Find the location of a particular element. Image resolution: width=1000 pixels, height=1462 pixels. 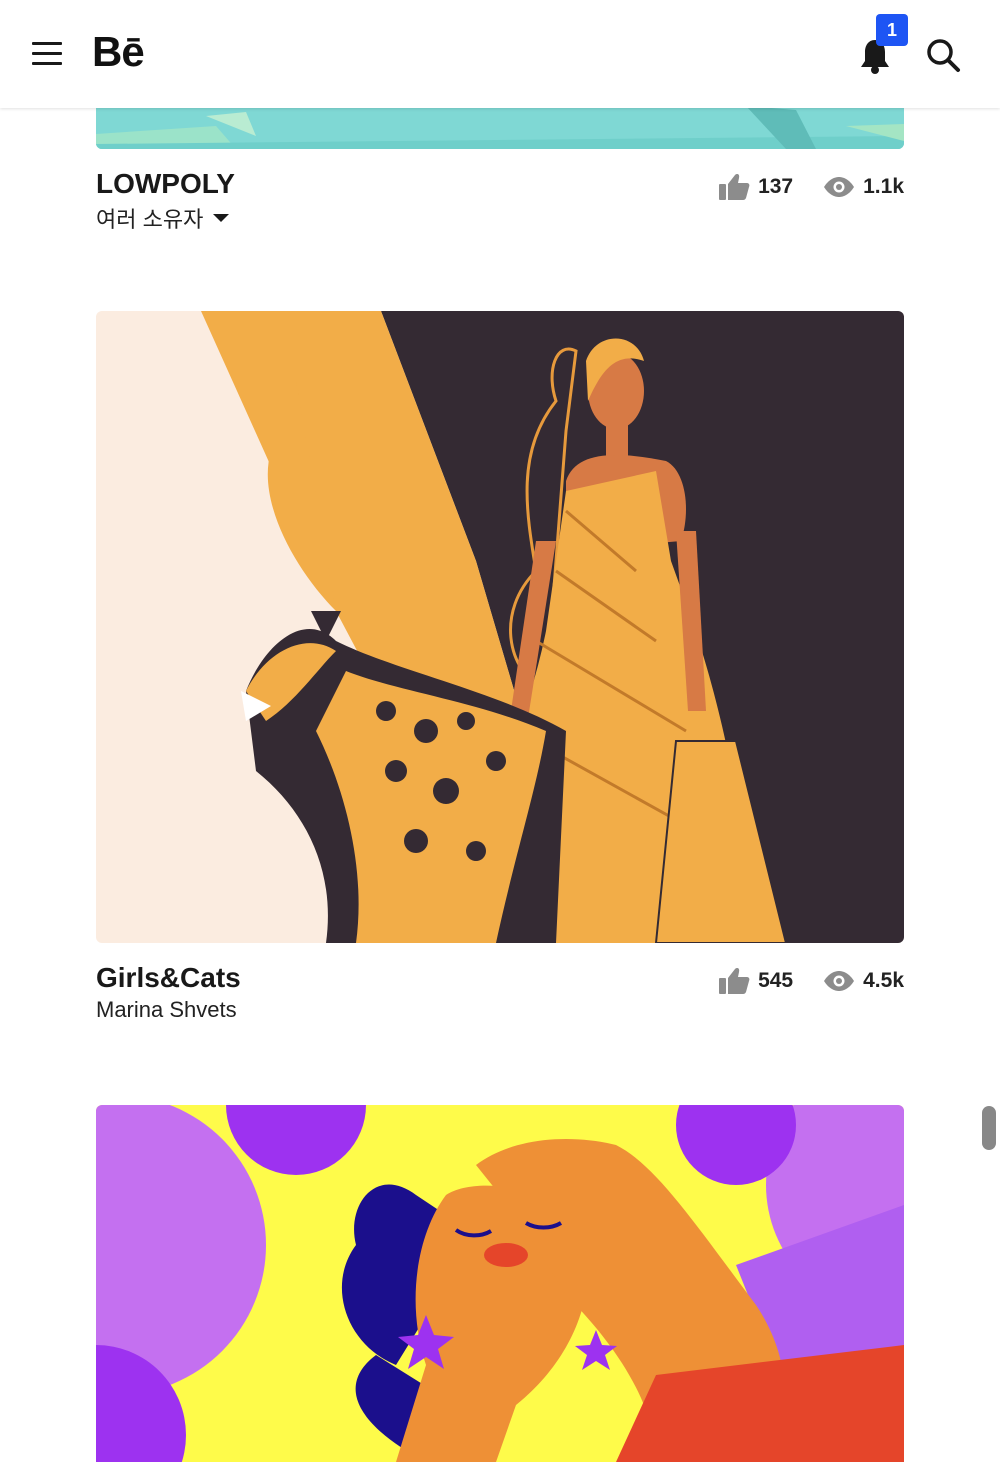

views: 4.5k is located at coordinates (863, 981).